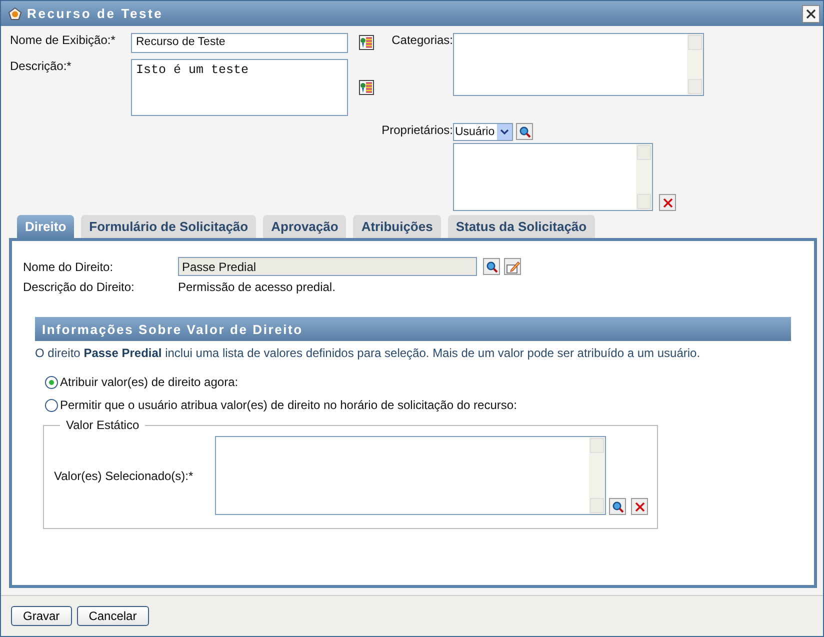  Describe the element at coordinates (68, 267) in the screenshot. I see `field-label: Nome do Direito:` at that location.